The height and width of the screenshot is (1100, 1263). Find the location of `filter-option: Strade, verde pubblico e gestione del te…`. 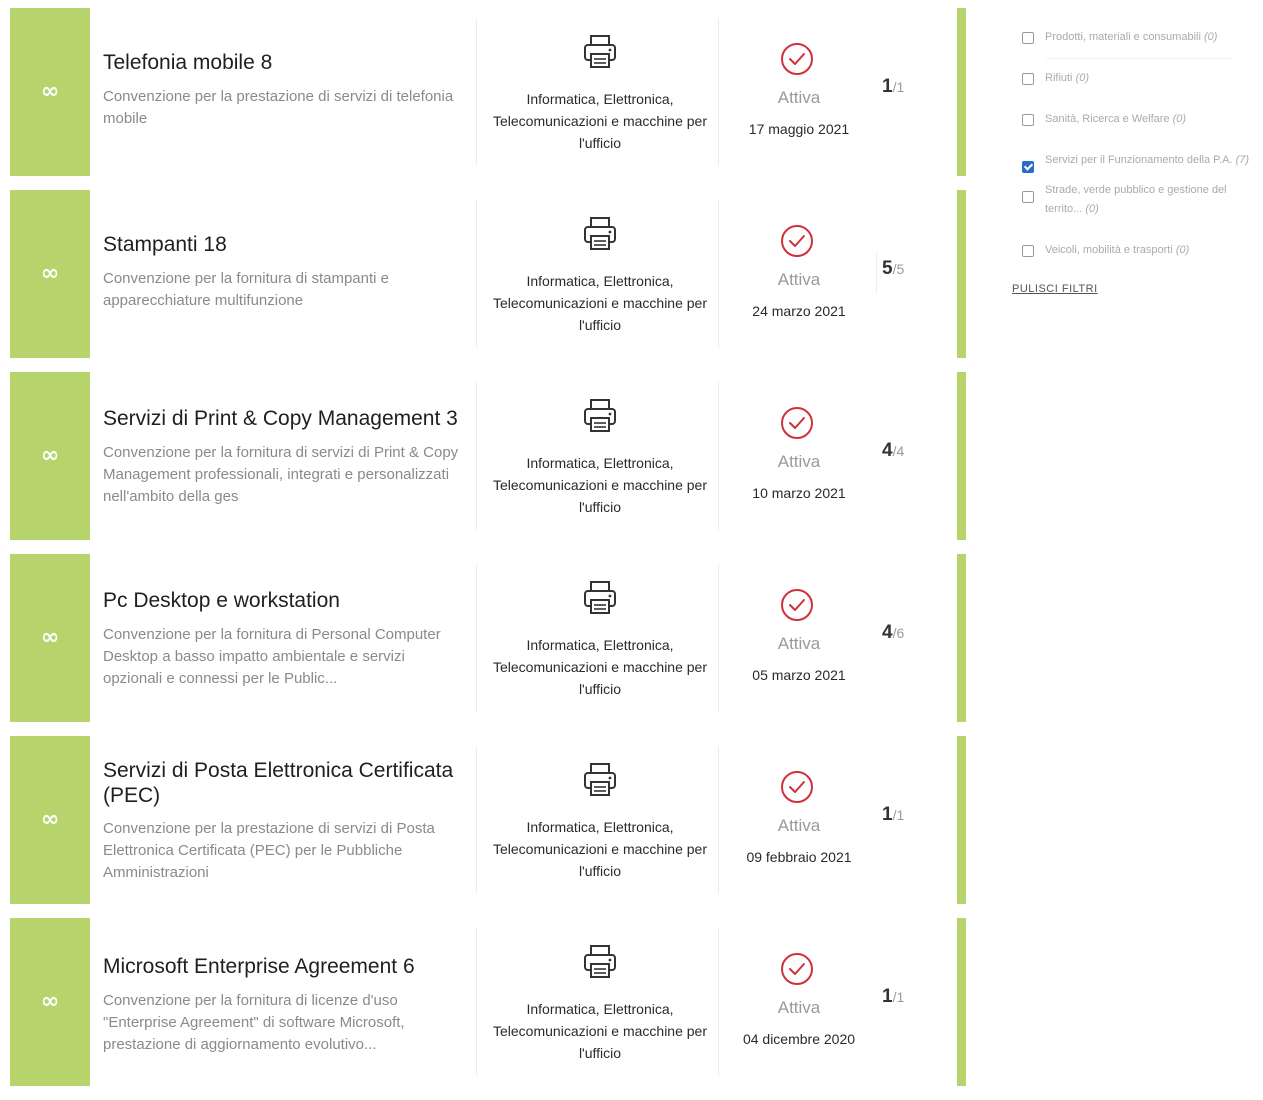

filter-option: Strade, verde pubblico e gestione del te… is located at coordinates (1140, 200).